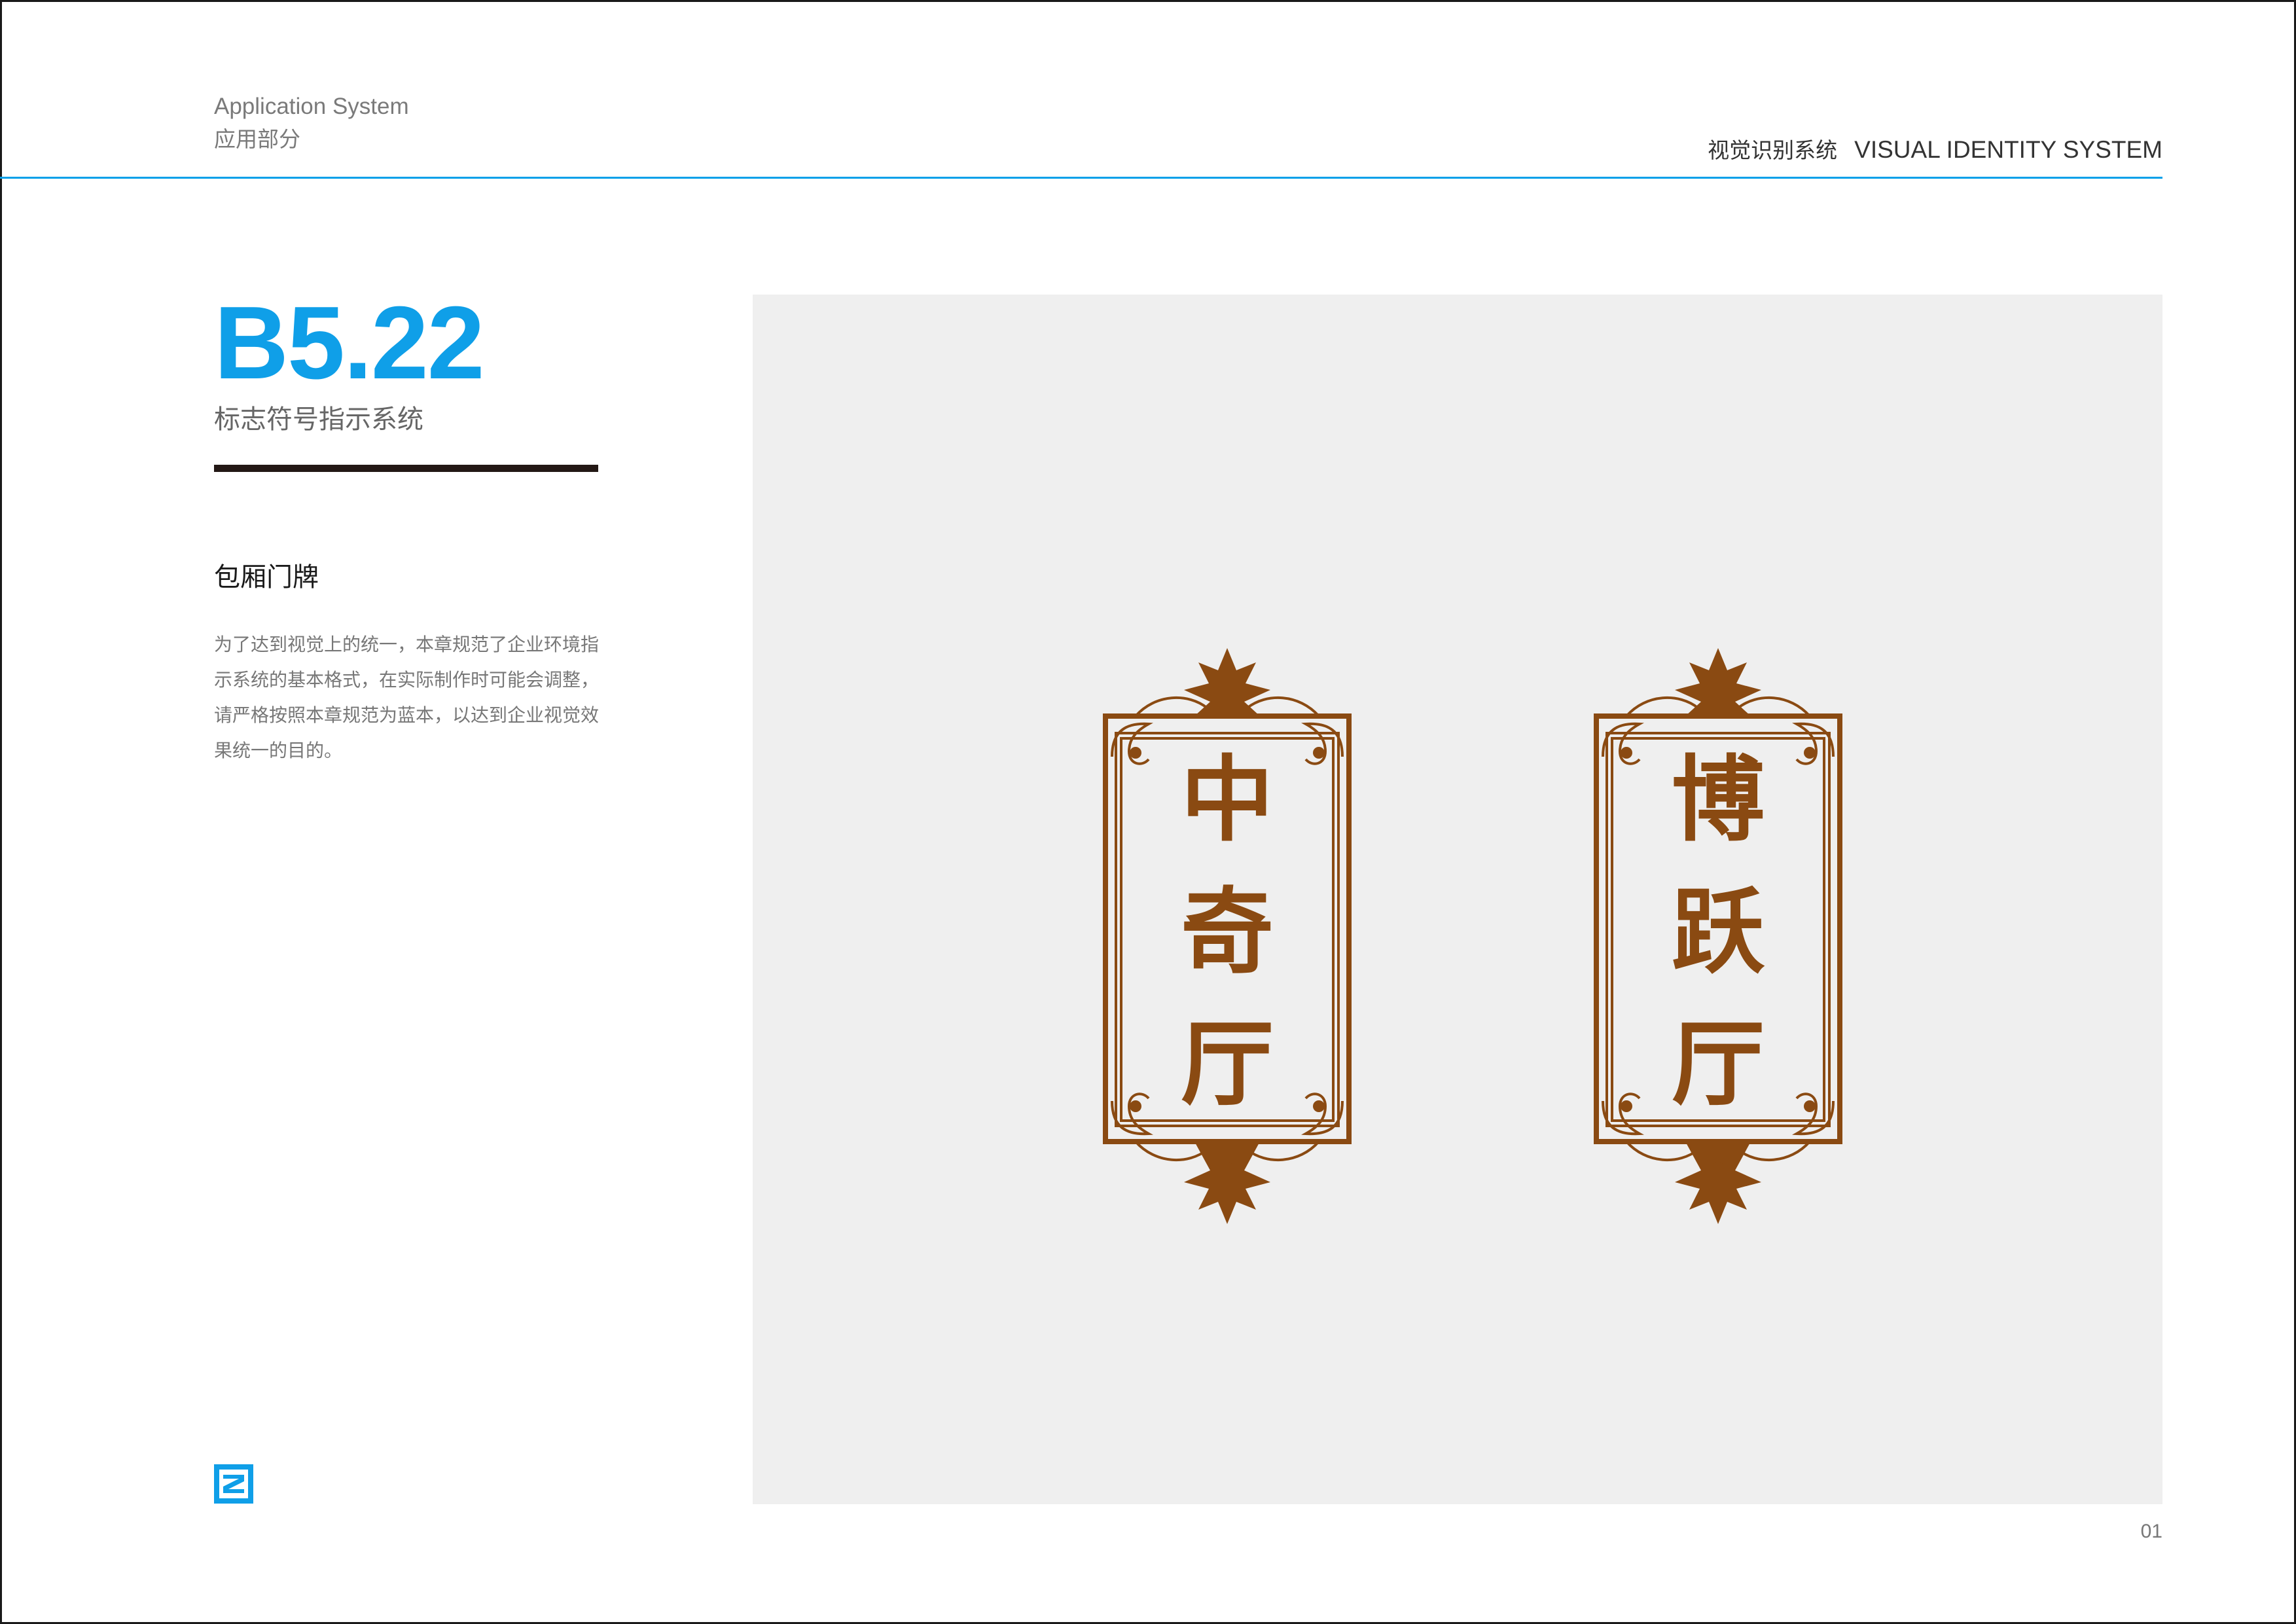 Image resolution: width=2296 pixels, height=1624 pixels. What do you see at coordinates (1718, 932) in the screenshot?
I see `plaque-2-char-2: 跃` at bounding box center [1718, 932].